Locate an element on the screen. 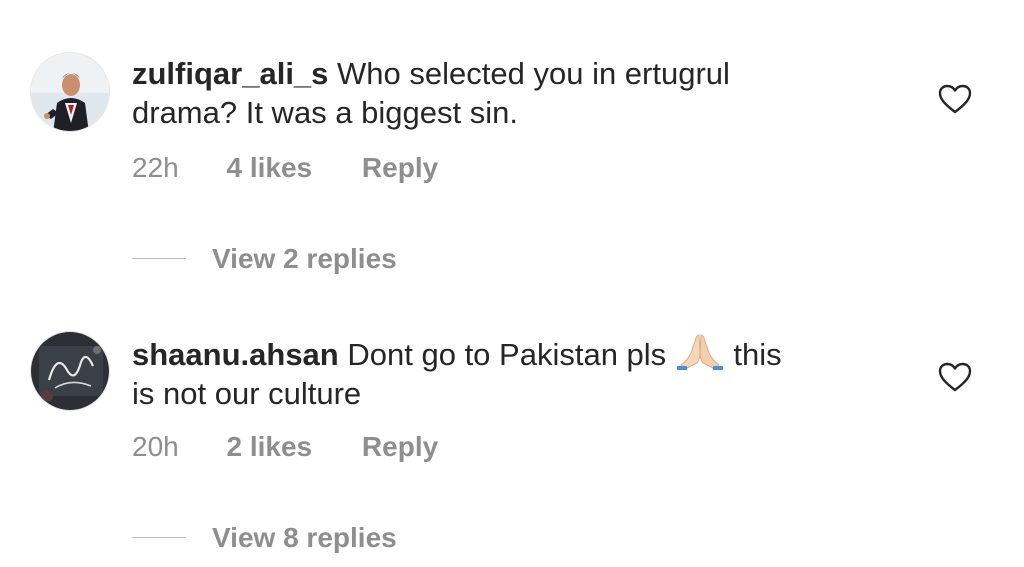 The width and height of the screenshot is (1024, 567). view-replies-button: View 2 replies is located at coordinates (264, 259).